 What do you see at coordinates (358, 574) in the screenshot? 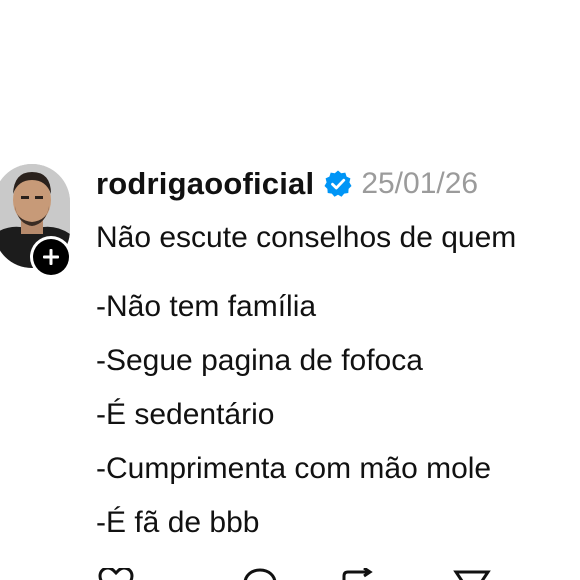
I see `repost-icon` at bounding box center [358, 574].